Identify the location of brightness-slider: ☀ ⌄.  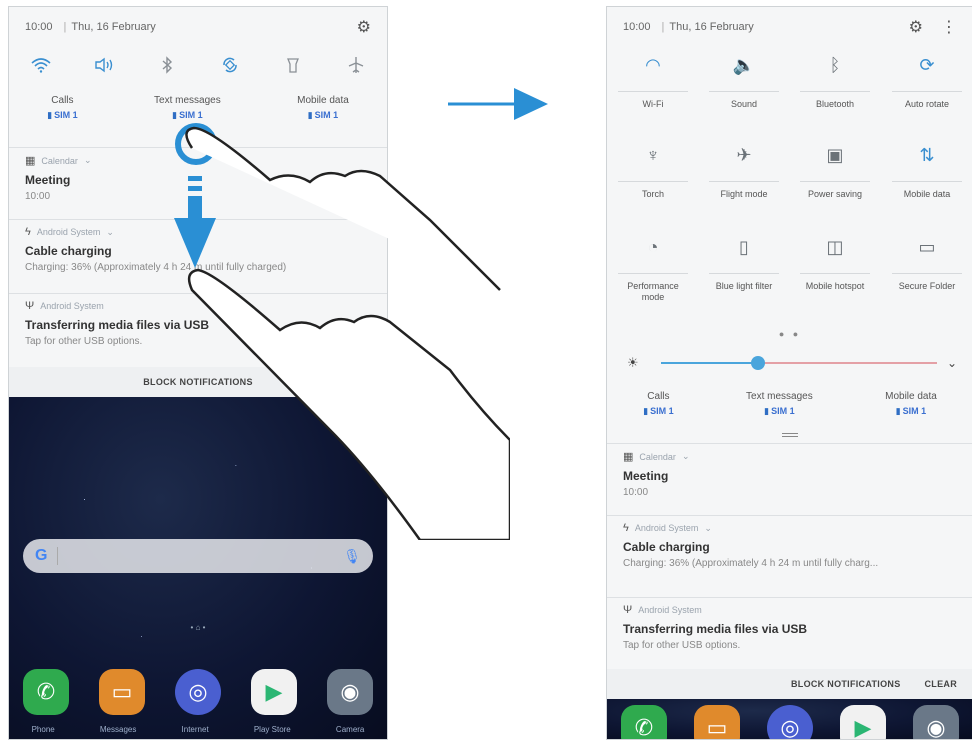
(792, 363).